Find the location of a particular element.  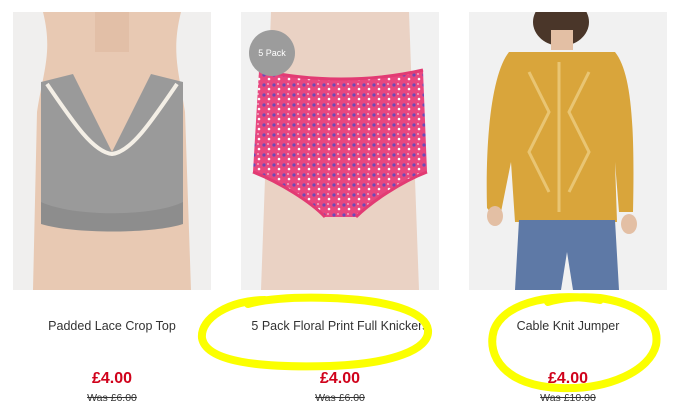

product-name: Cable Knit Jumper is located at coordinates (568, 326).